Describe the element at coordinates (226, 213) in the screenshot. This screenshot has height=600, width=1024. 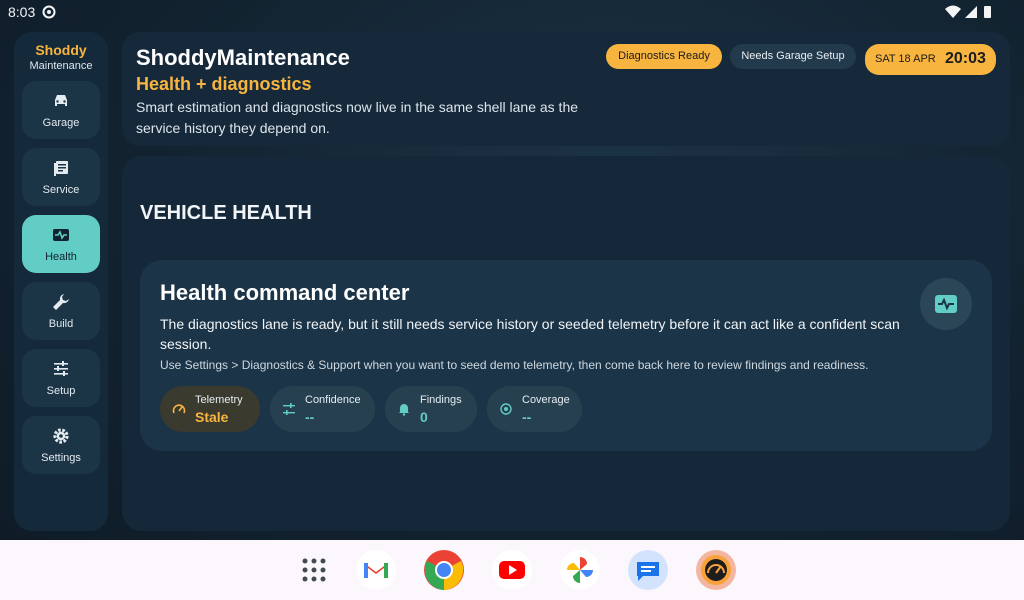
I see `page-heading: VEHICLE HEALTH` at that location.